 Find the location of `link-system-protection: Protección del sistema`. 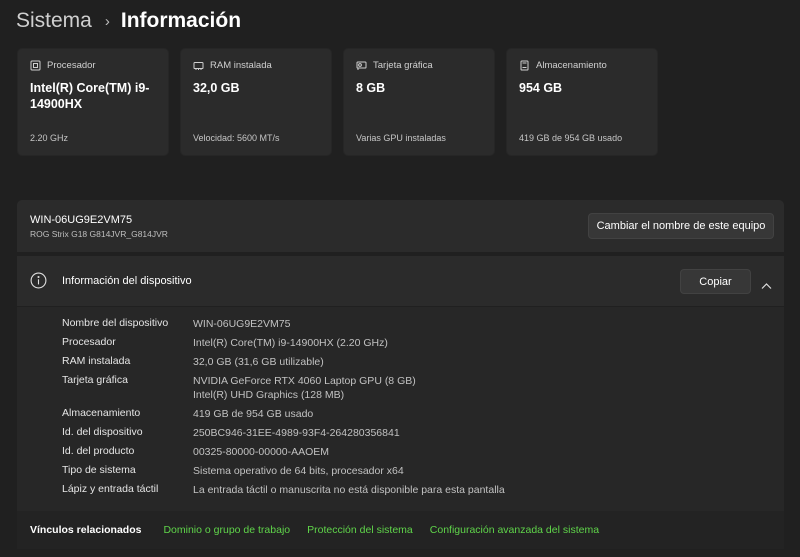

link-system-protection: Protección del sistema is located at coordinates (360, 530).